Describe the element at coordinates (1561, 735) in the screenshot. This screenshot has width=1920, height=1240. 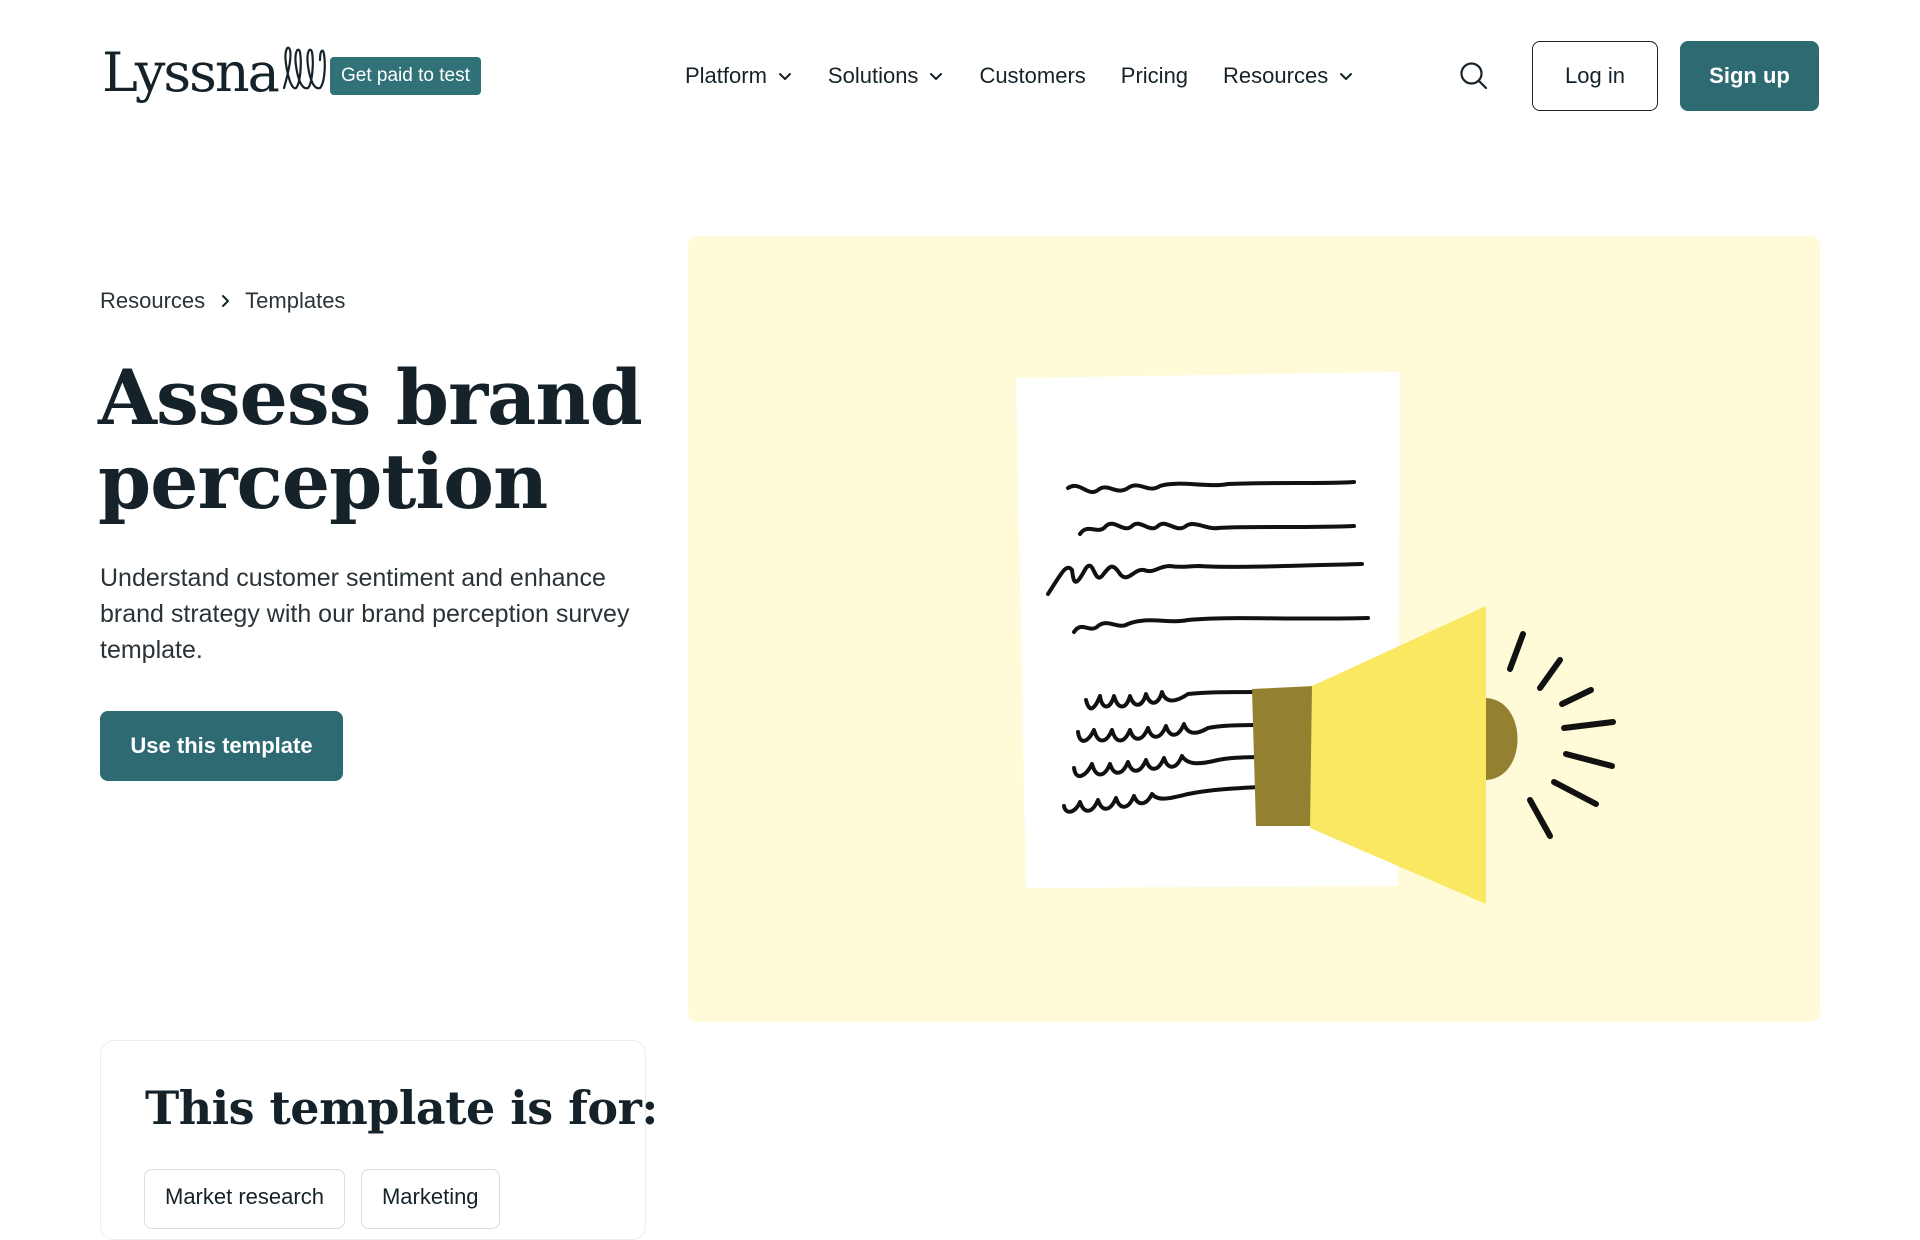
I see `sound-lines` at that location.